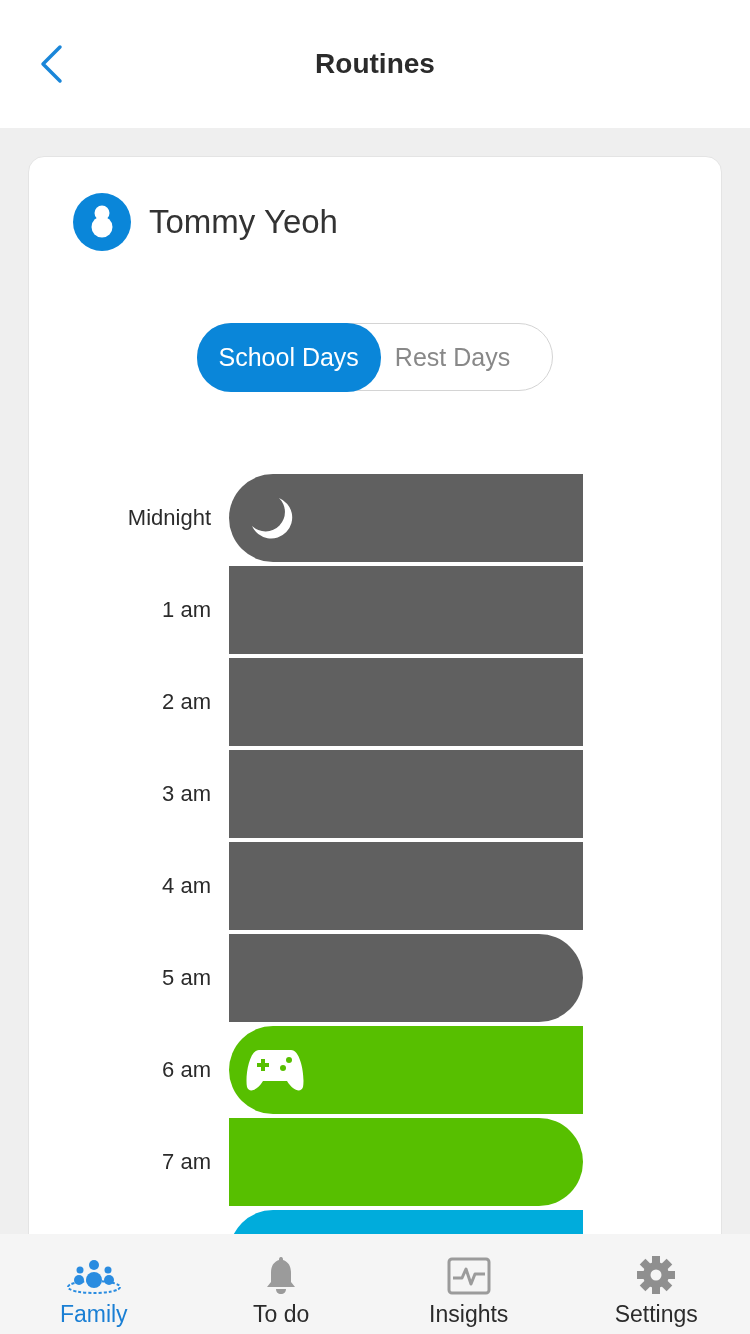  I want to click on hour-label: 5 am, so click(186, 978).